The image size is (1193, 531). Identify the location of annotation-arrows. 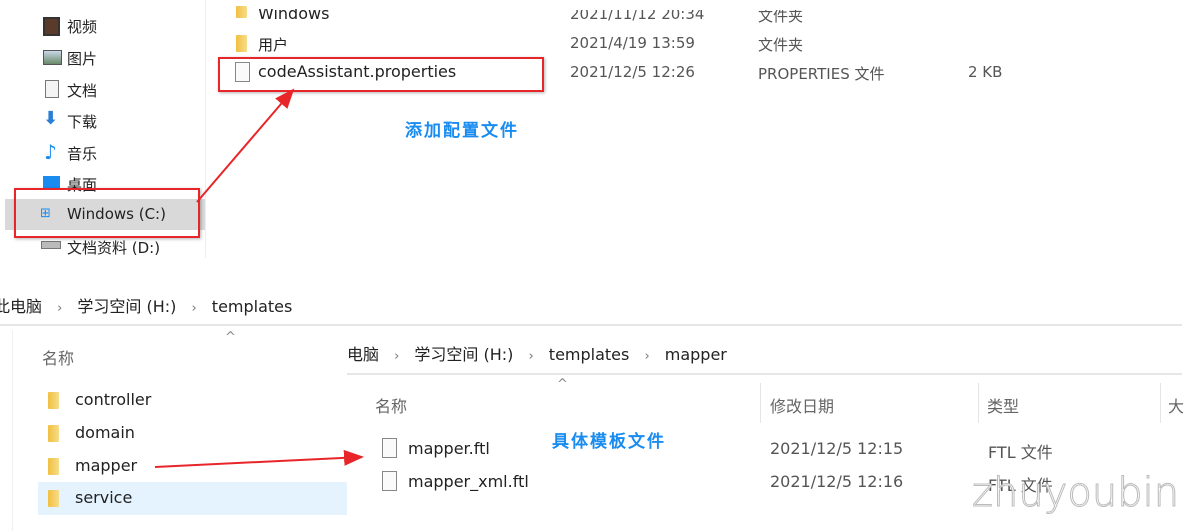
(259, 278).